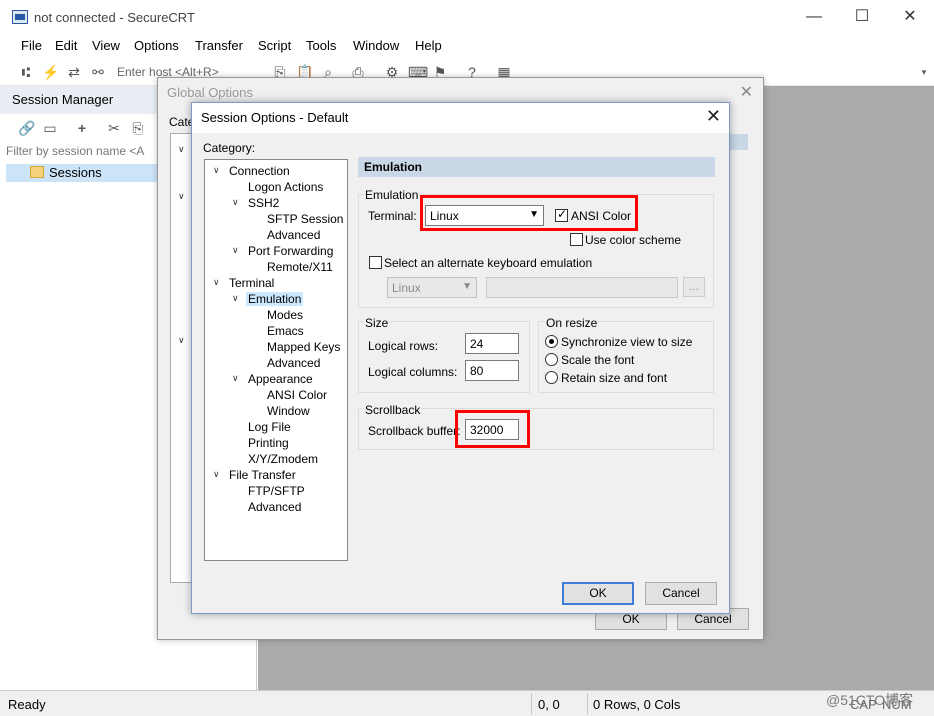  Describe the element at coordinates (106, 45) in the screenshot. I see `menu-view: View` at that location.